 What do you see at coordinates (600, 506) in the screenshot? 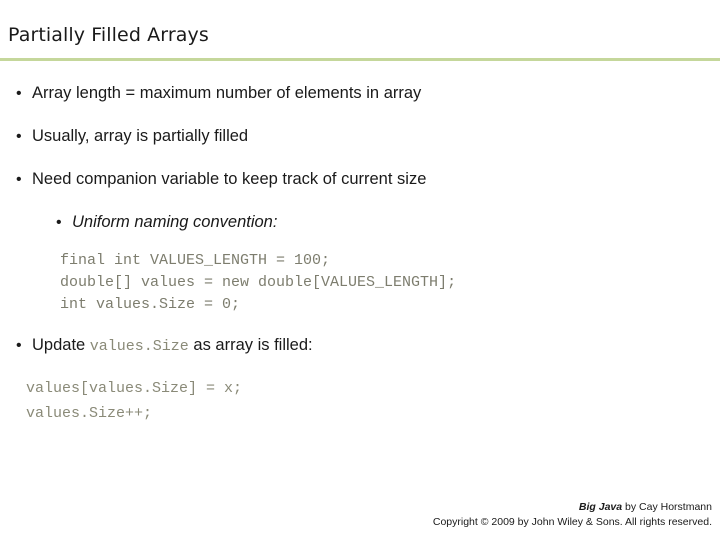
I see `footer-book-title: Big Java` at bounding box center [600, 506].